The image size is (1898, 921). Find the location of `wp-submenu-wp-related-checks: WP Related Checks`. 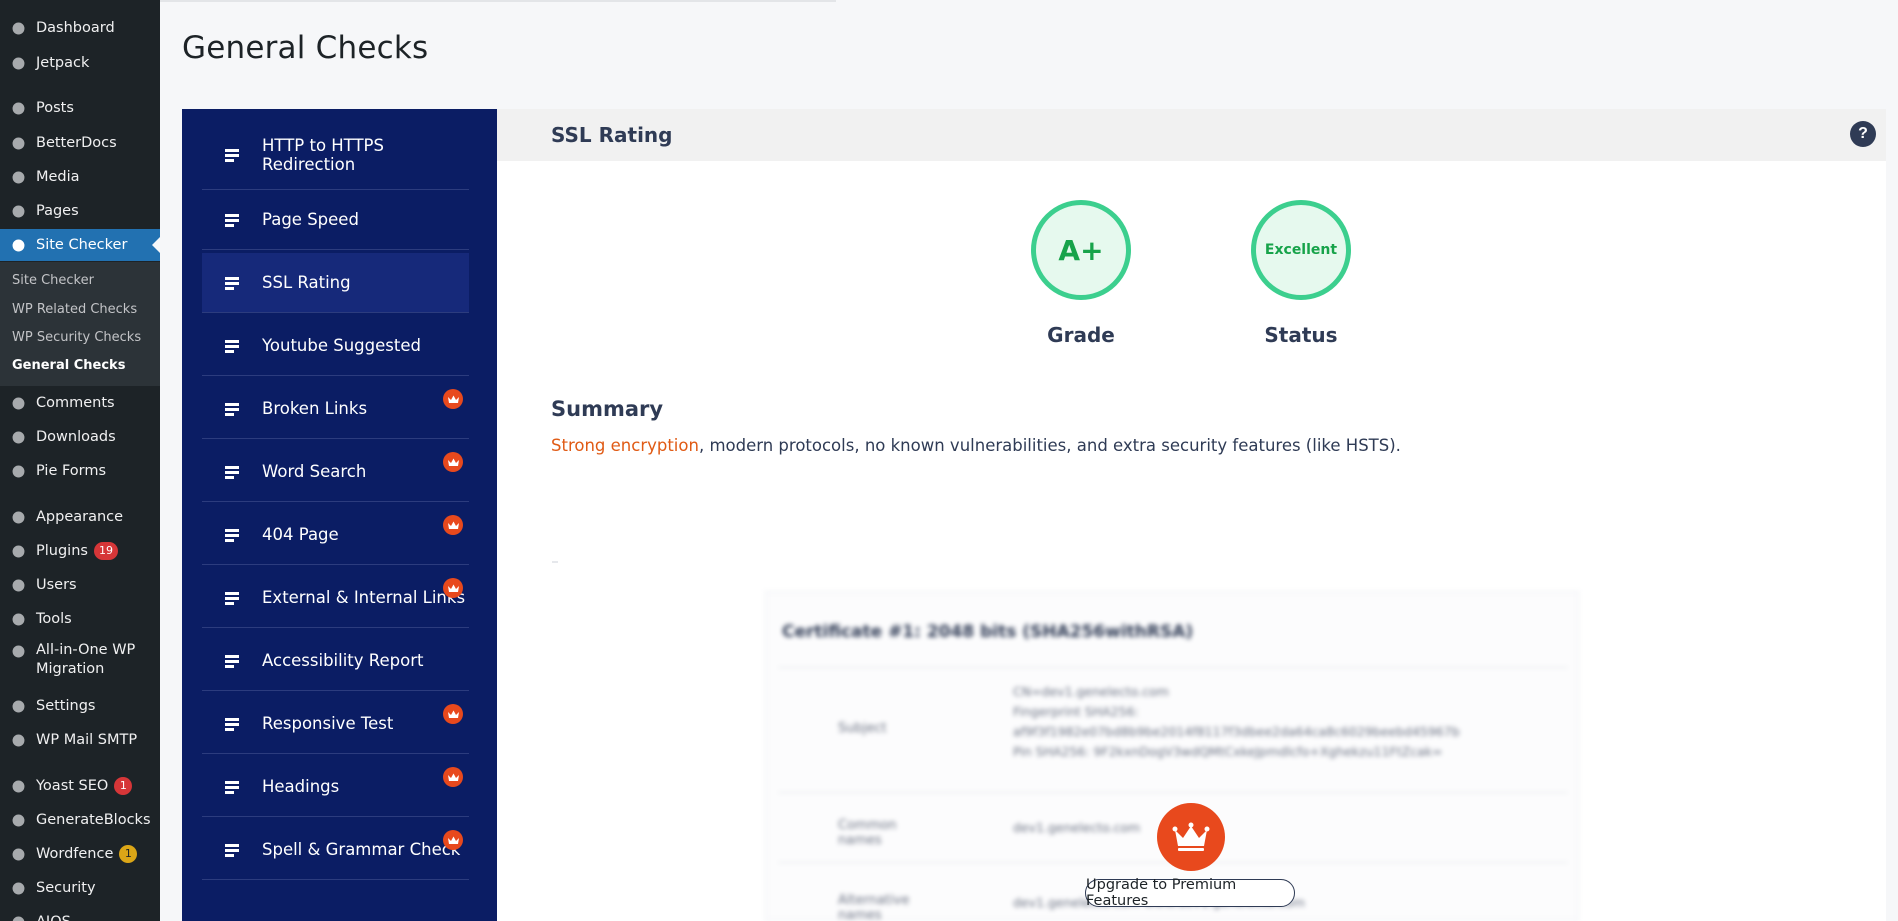

wp-submenu-wp-related-checks: WP Related Checks is located at coordinates (74, 309).